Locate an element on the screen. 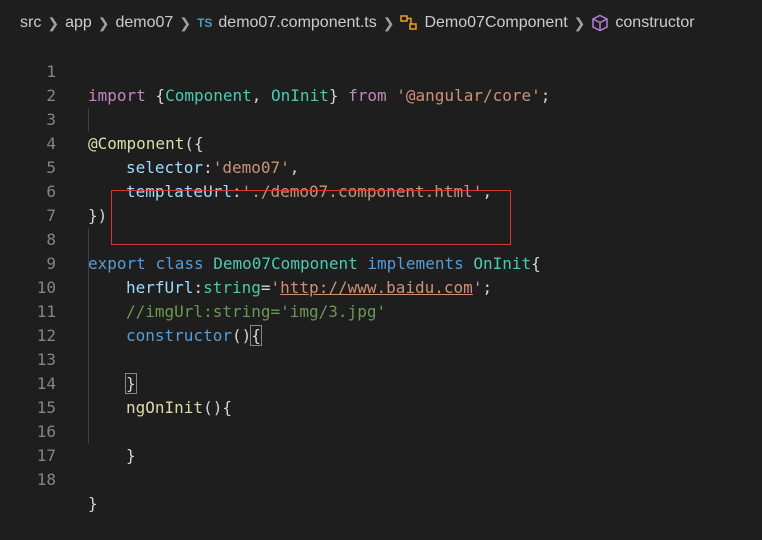 The width and height of the screenshot is (762, 540). code-line: 15 is located at coordinates (381, 394).